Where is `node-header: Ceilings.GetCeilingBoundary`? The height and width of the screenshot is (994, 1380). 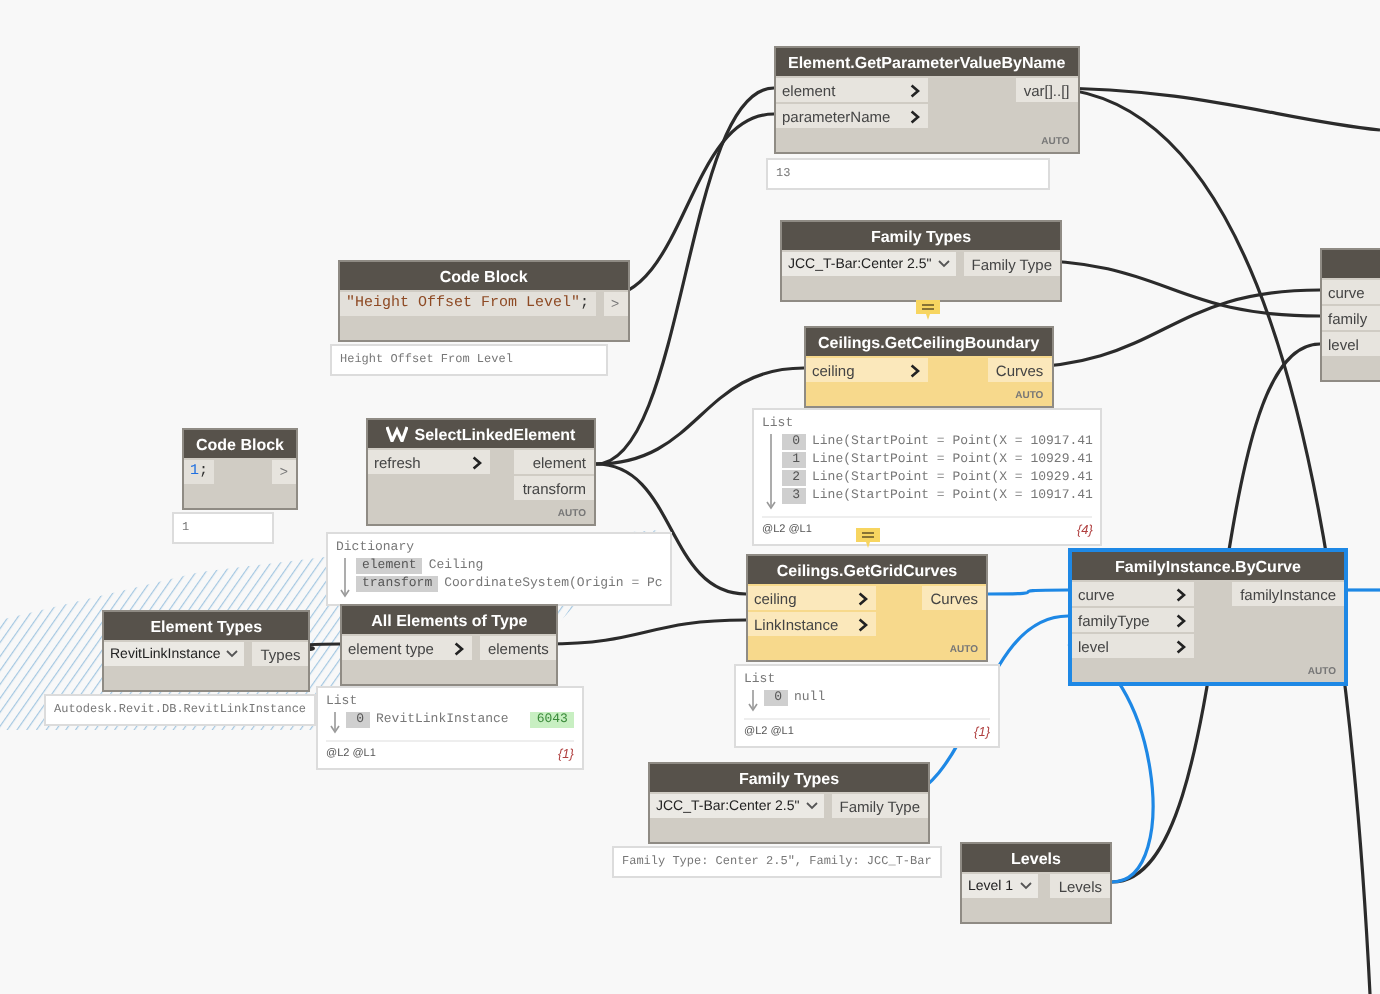 node-header: Ceilings.GetCeilingBoundary is located at coordinates (929, 342).